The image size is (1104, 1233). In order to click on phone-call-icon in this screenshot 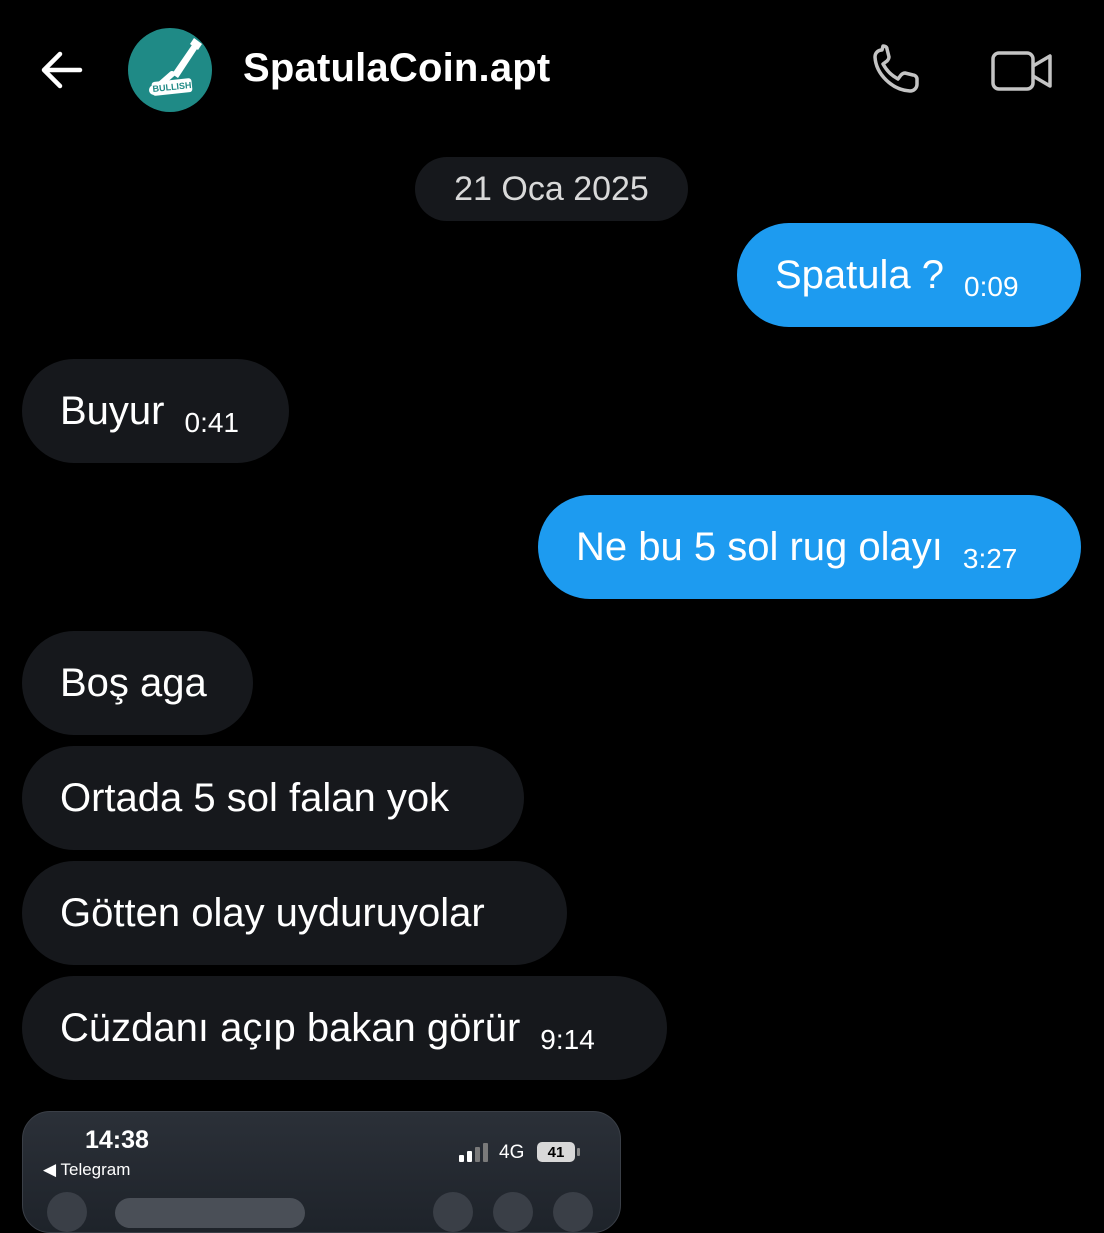, I will do `click(898, 70)`.